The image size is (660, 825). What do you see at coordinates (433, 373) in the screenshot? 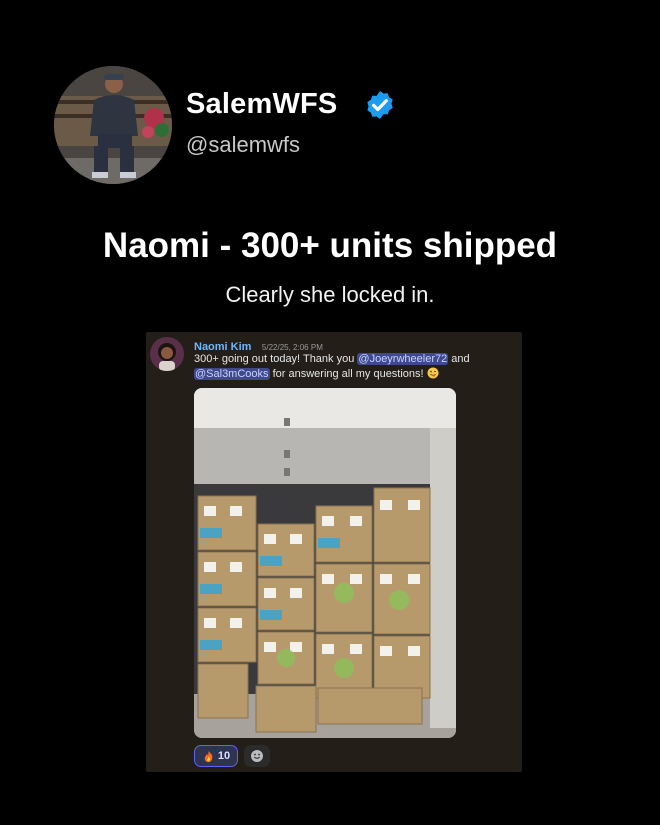
I see `winking-face-tongue-emoji-icon` at bounding box center [433, 373].